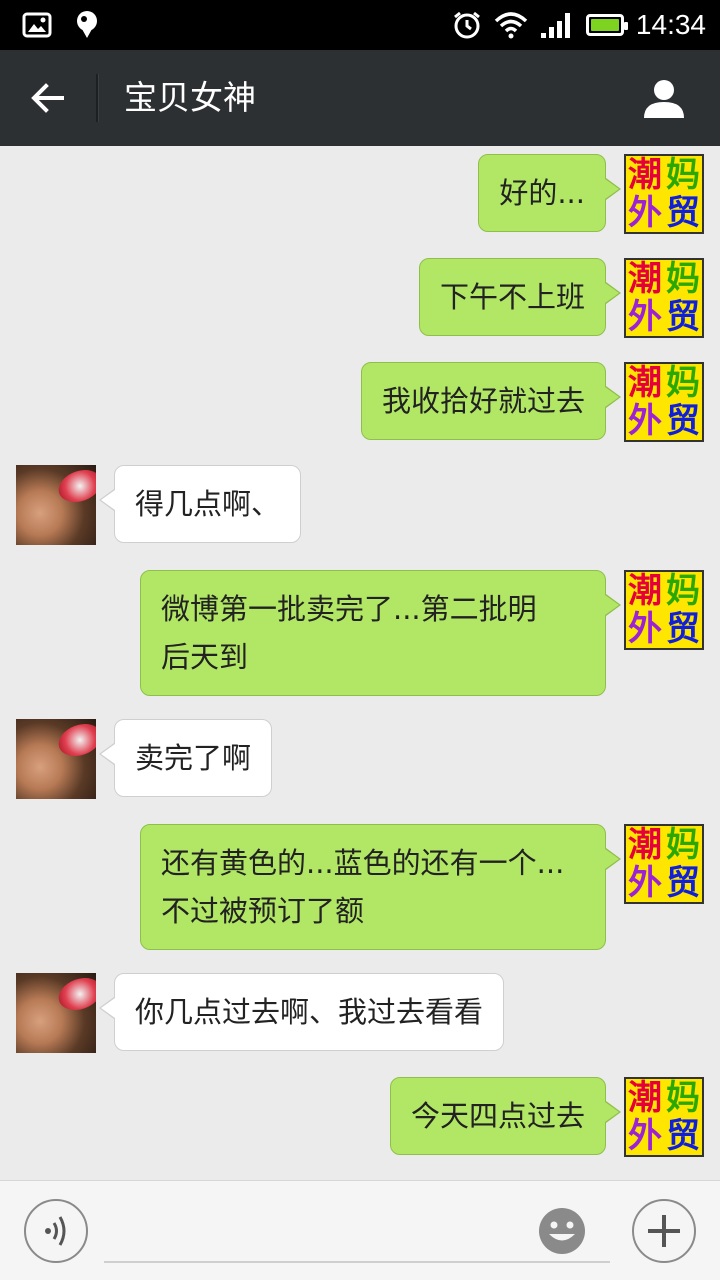 The height and width of the screenshot is (1280, 720). I want to click on my-message-bubble: 下午不上班, so click(520, 297).